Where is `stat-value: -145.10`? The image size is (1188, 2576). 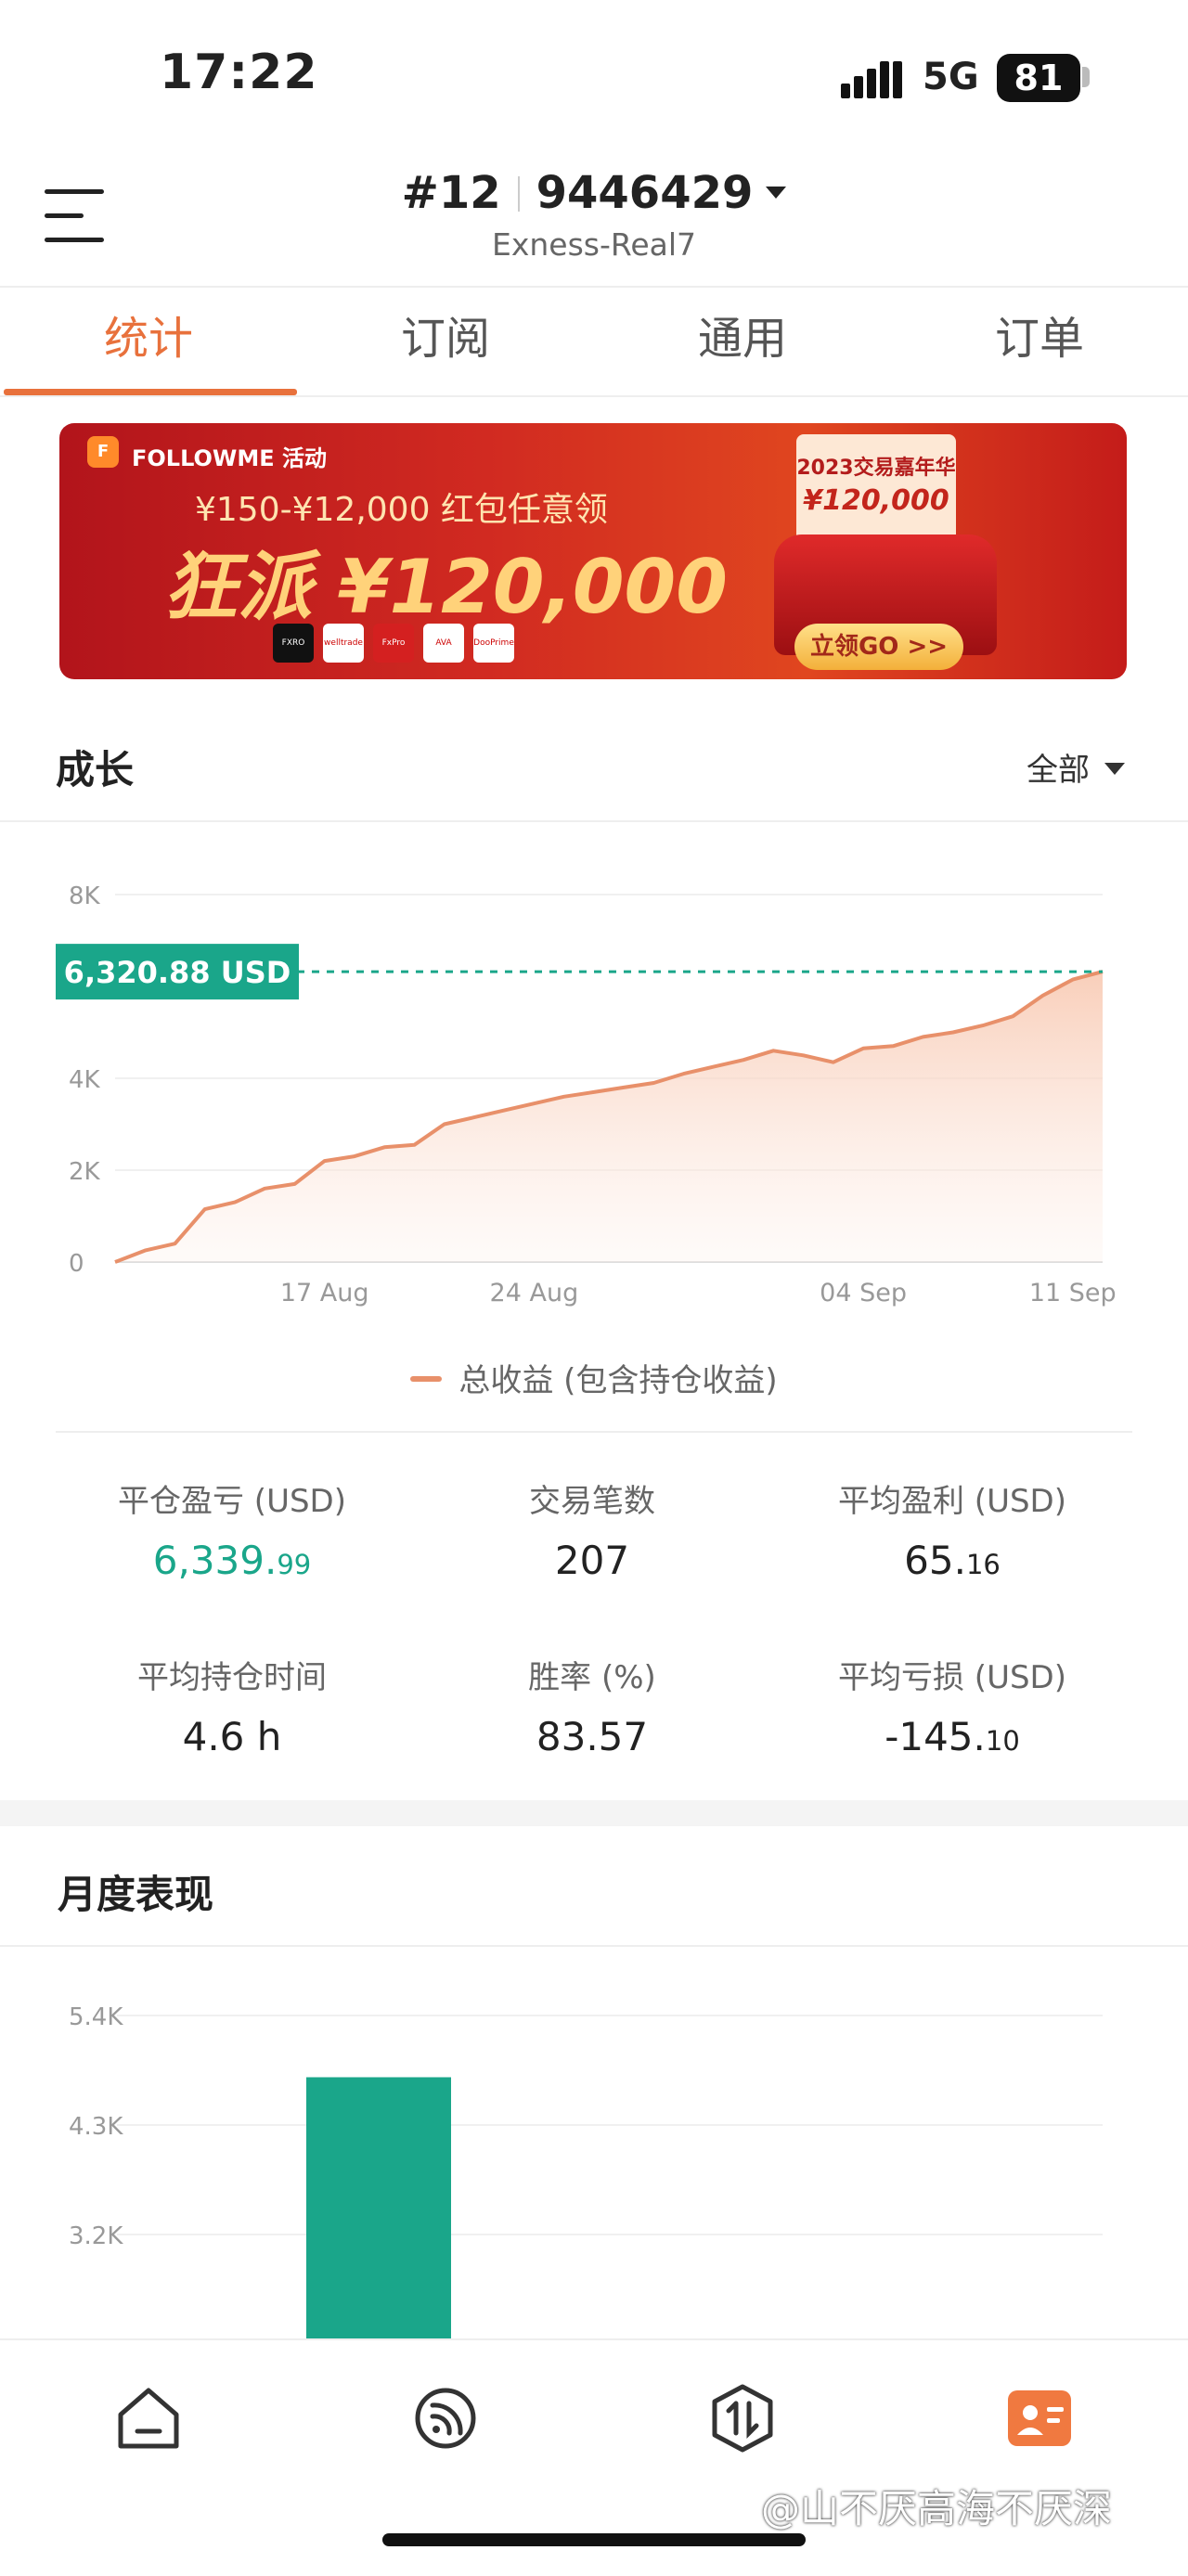 stat-value: -145.10 is located at coordinates (952, 1736).